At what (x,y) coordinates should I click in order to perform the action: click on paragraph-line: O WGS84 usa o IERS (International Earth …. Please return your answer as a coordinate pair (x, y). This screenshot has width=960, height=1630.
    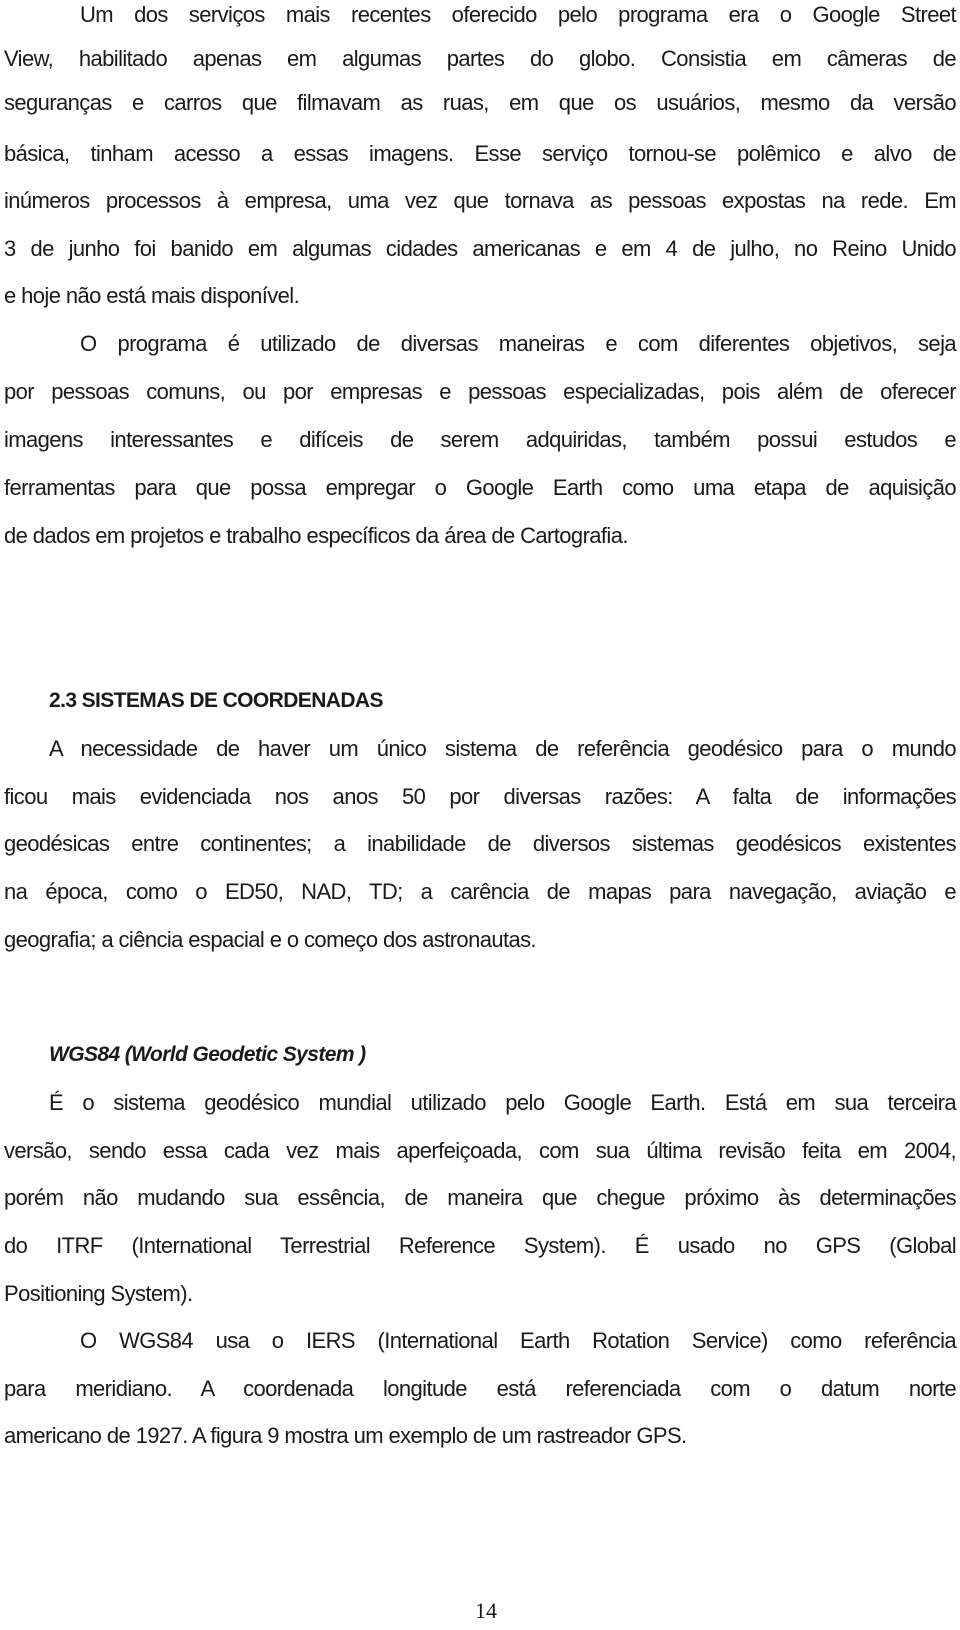
    Looking at the image, I should click on (518, 1340).